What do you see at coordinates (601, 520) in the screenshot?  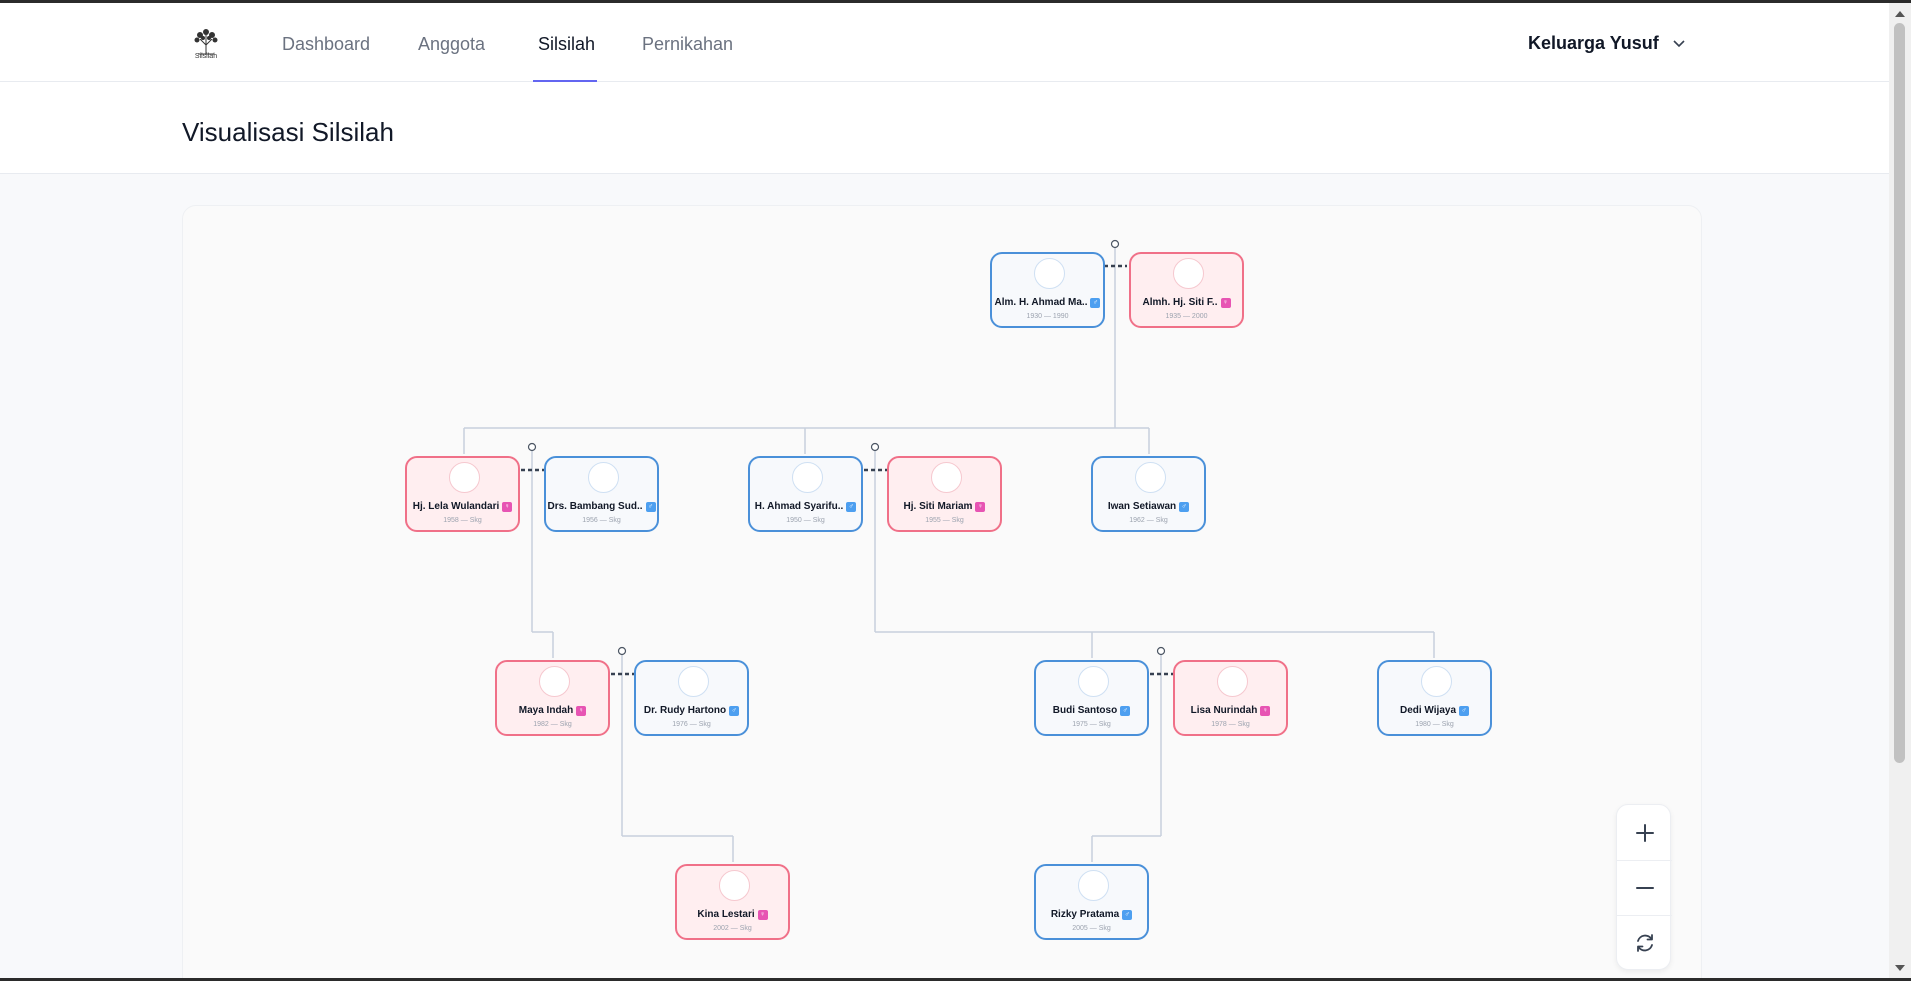 I see `member-years: 1956 — Skg` at bounding box center [601, 520].